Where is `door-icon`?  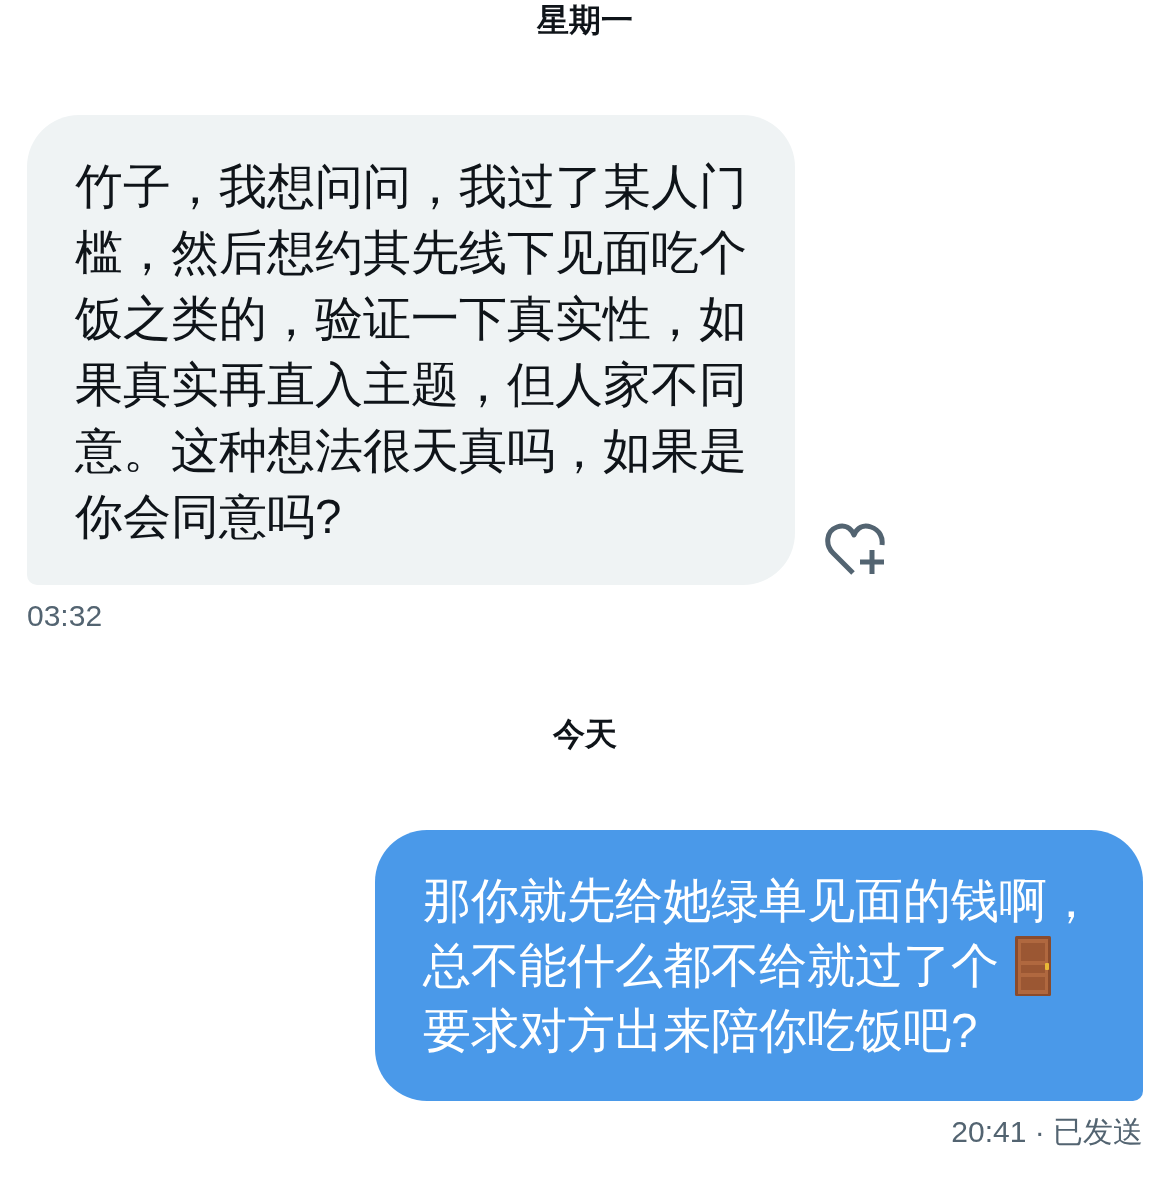 door-icon is located at coordinates (1033, 965).